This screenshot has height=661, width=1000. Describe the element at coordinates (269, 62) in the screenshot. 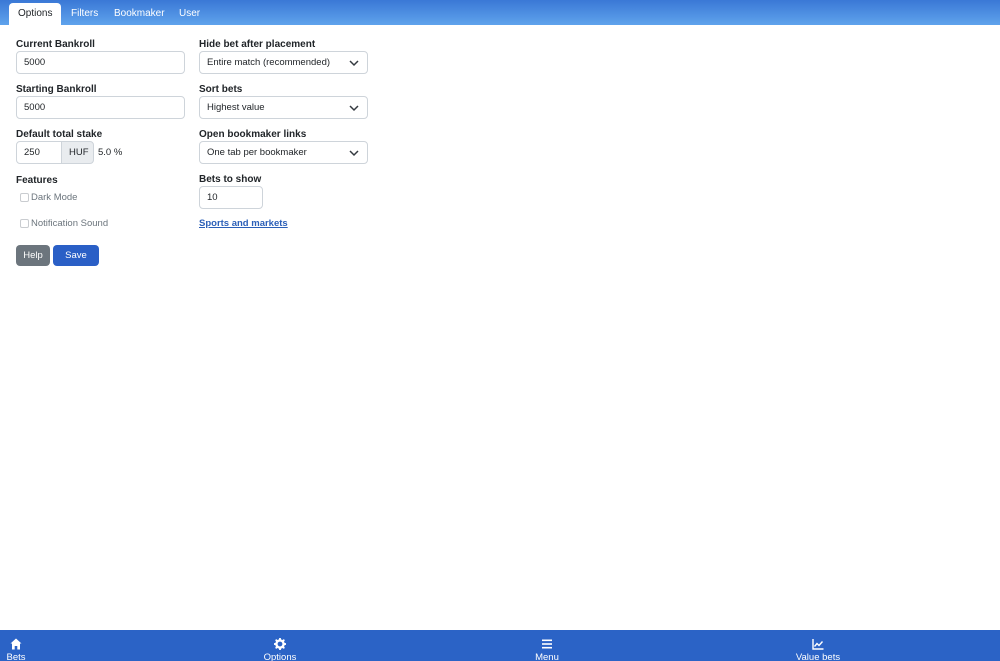

I see `hide-bet-value: Entire match (recommended)` at that location.